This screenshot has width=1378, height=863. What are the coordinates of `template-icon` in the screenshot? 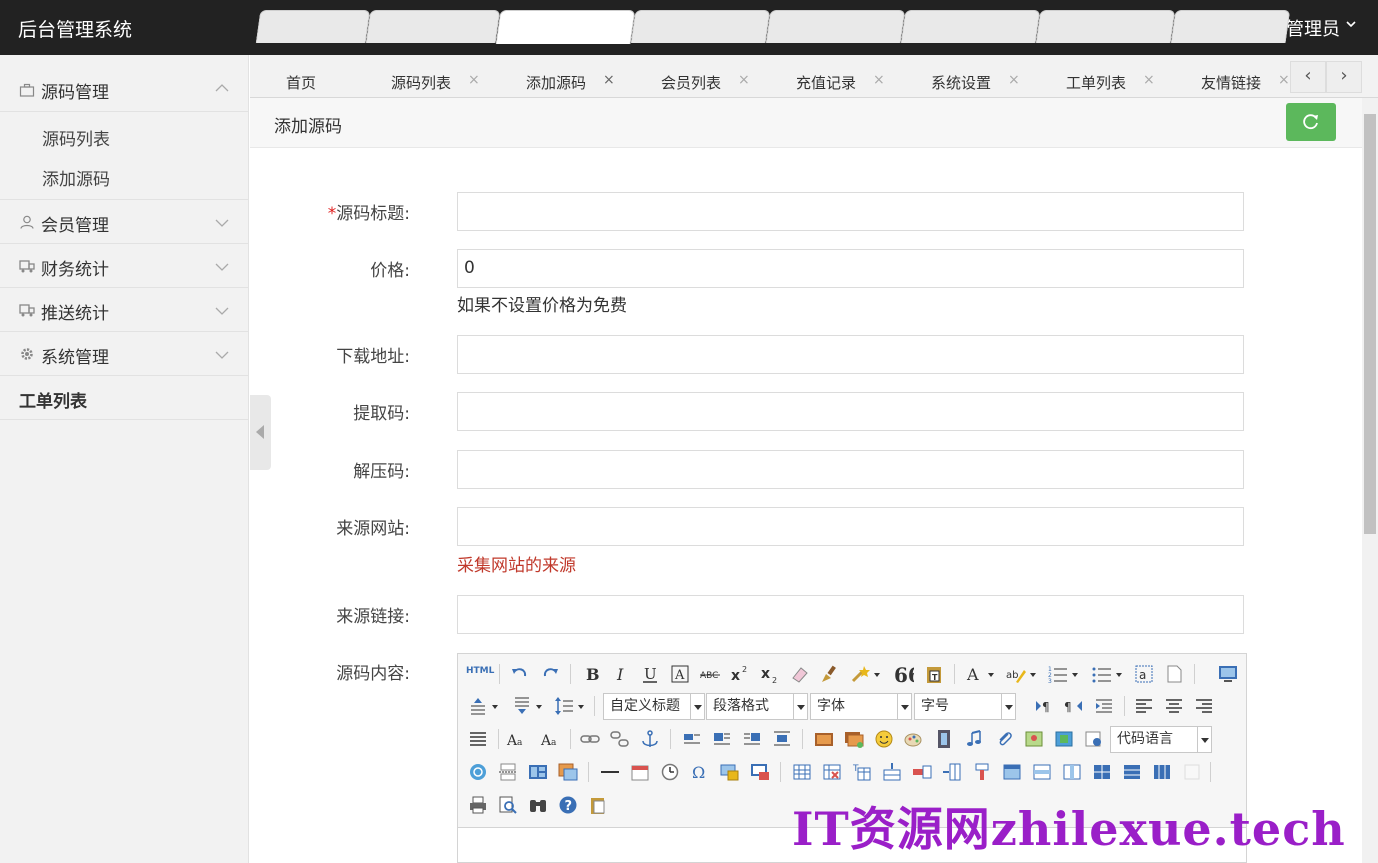 It's located at (538, 772).